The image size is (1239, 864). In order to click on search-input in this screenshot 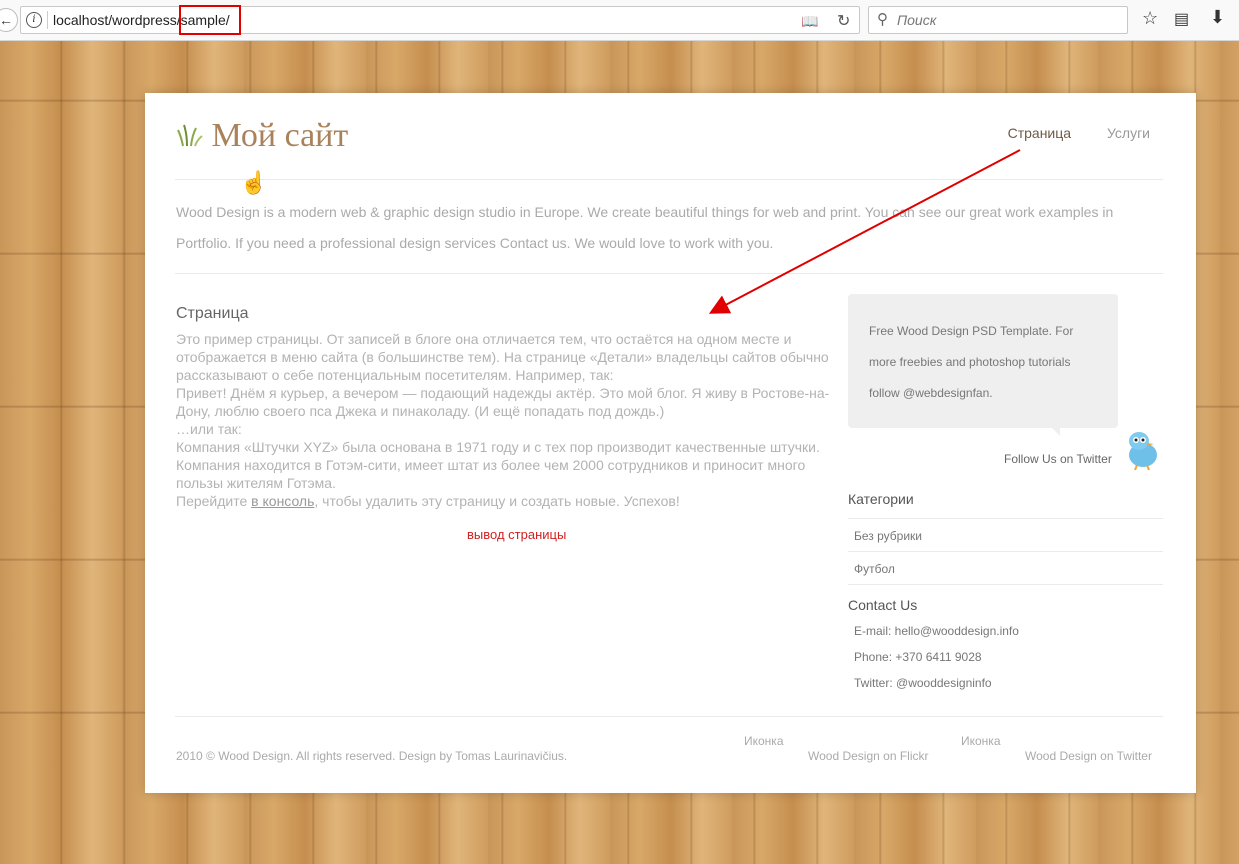, I will do `click(1007, 20)`.